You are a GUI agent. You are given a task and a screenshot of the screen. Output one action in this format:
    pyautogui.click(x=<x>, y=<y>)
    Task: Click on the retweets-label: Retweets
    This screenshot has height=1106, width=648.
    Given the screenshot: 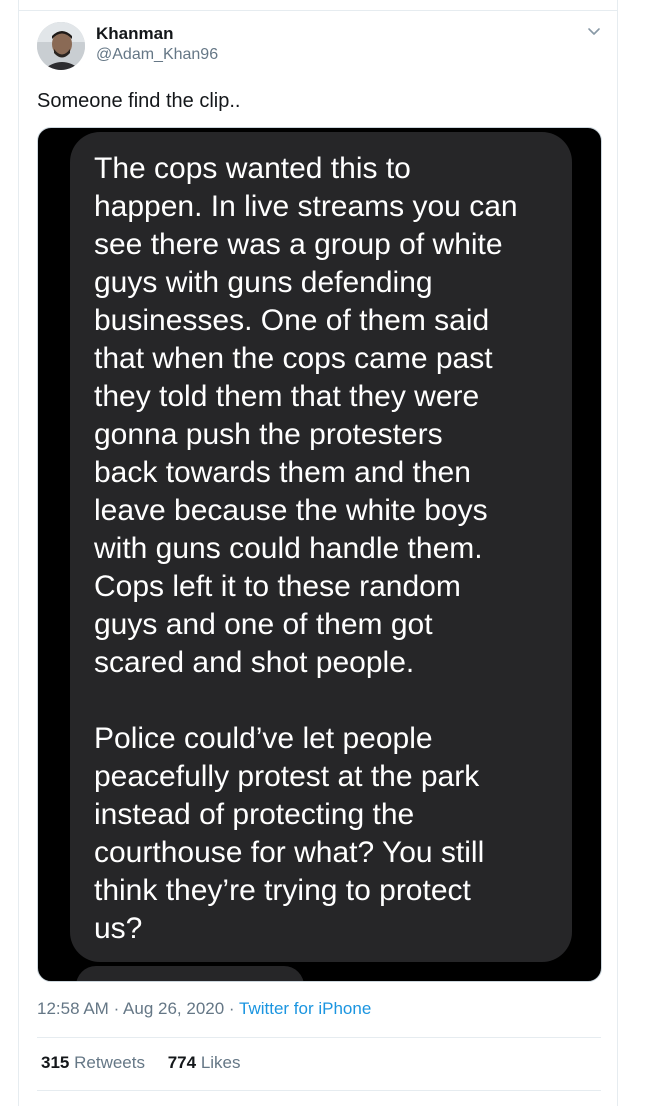 What is the action you would take?
    pyautogui.click(x=109, y=1062)
    